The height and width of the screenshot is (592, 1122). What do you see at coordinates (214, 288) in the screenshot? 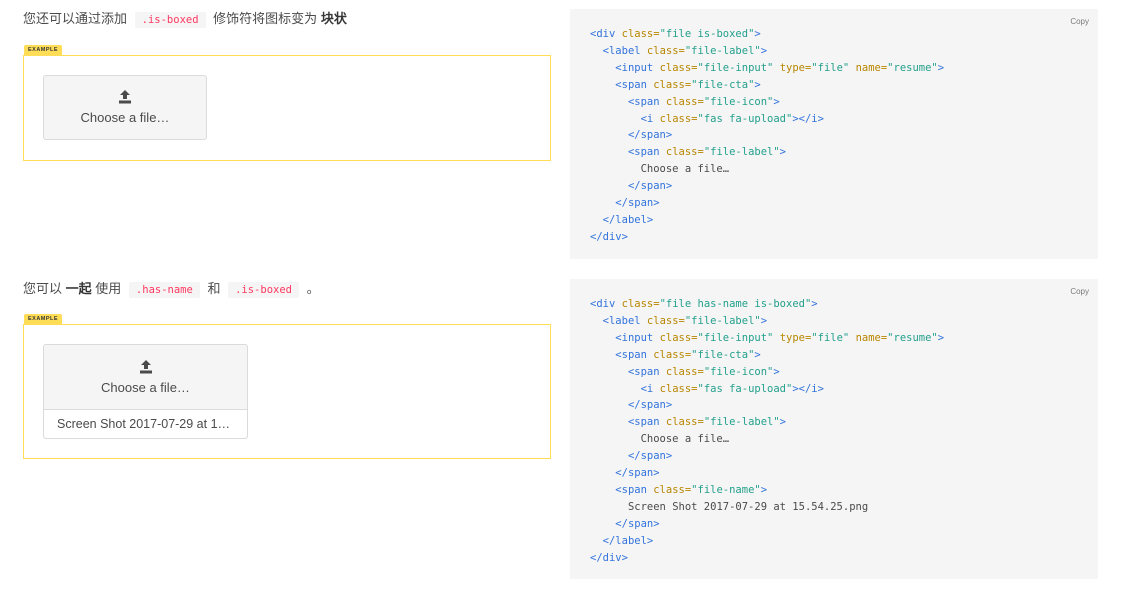
I see `intro-text: 和` at bounding box center [214, 288].